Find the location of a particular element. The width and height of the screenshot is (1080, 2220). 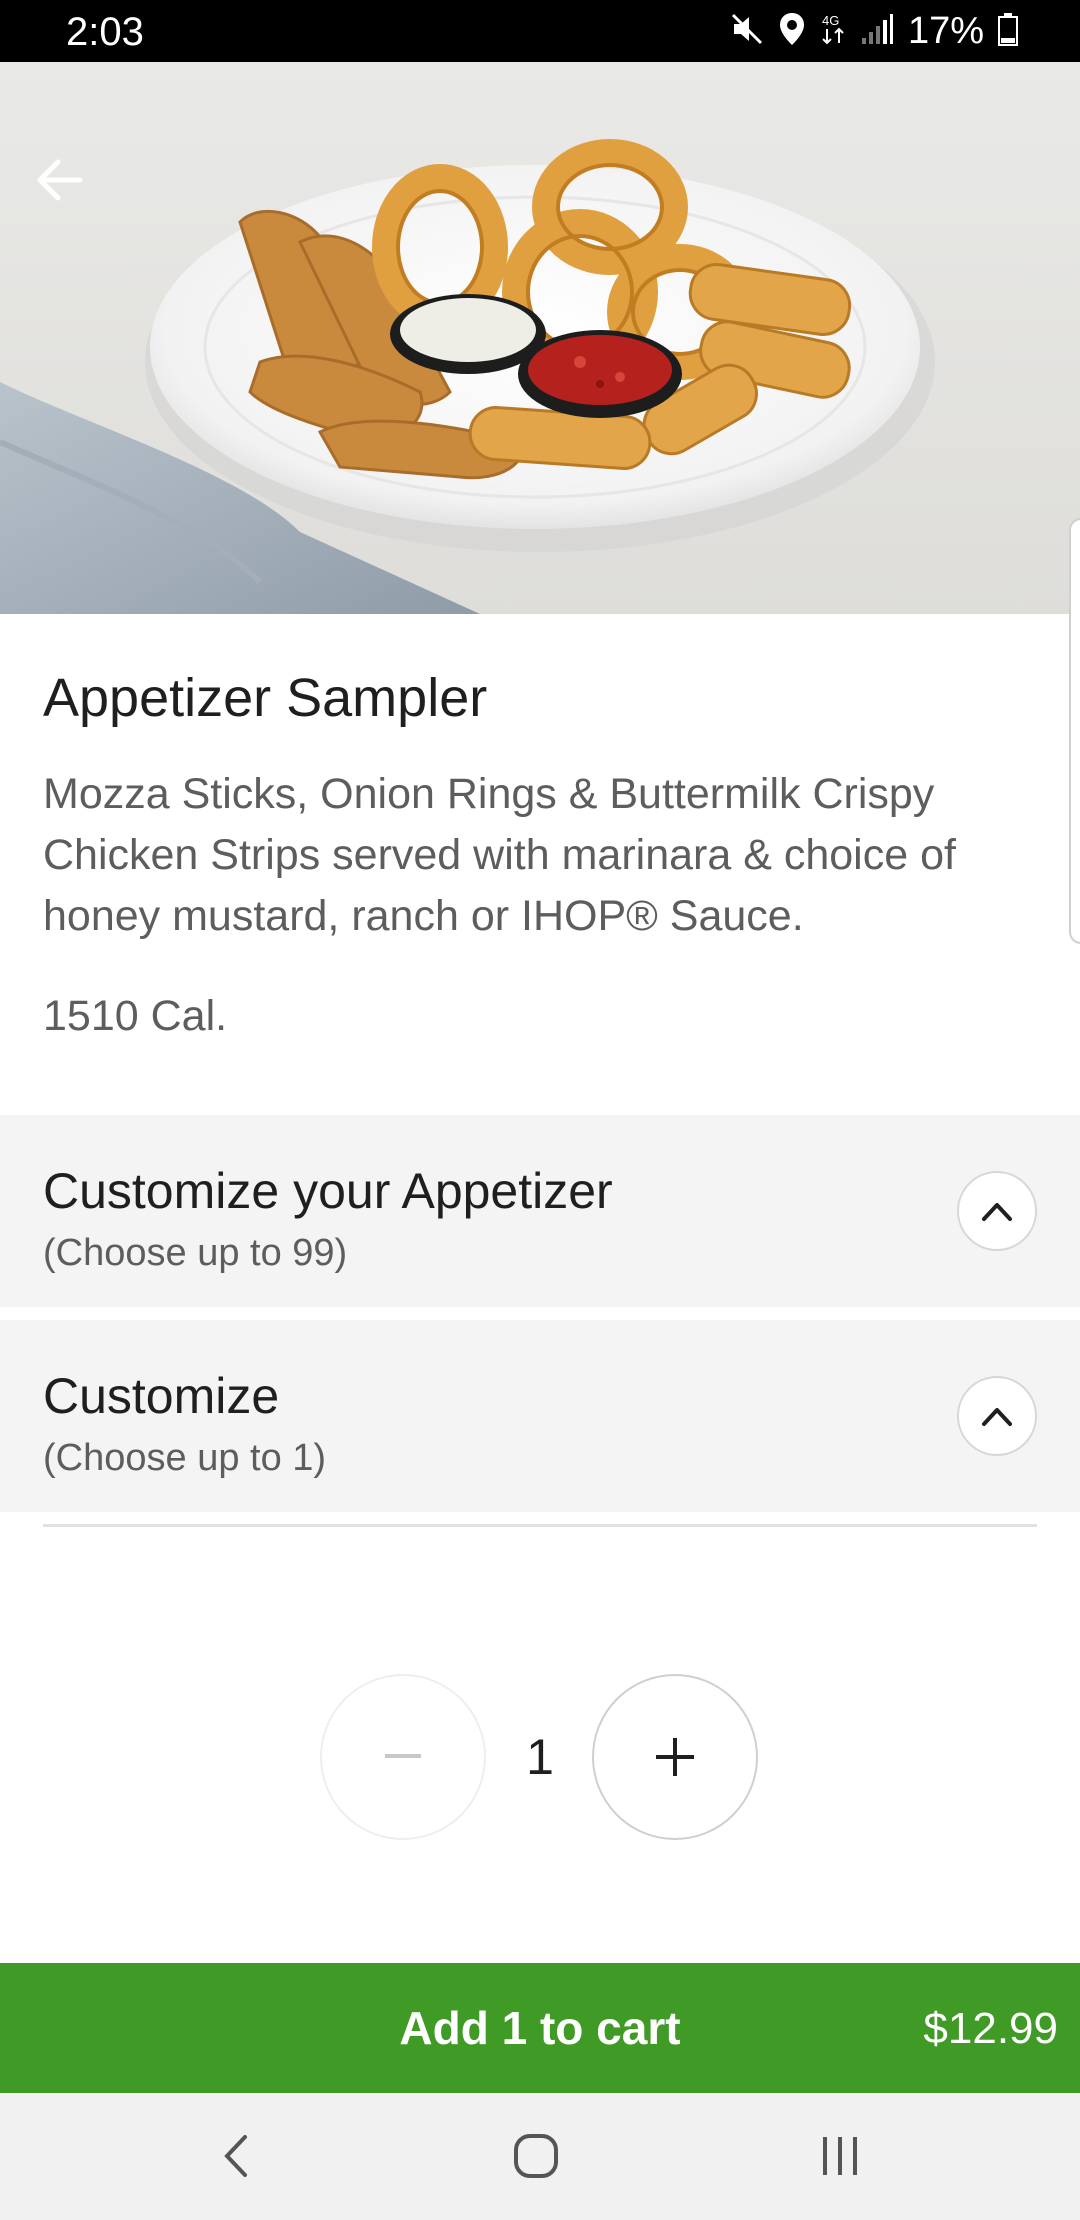

battery-percent: 17% is located at coordinates (945, 31).